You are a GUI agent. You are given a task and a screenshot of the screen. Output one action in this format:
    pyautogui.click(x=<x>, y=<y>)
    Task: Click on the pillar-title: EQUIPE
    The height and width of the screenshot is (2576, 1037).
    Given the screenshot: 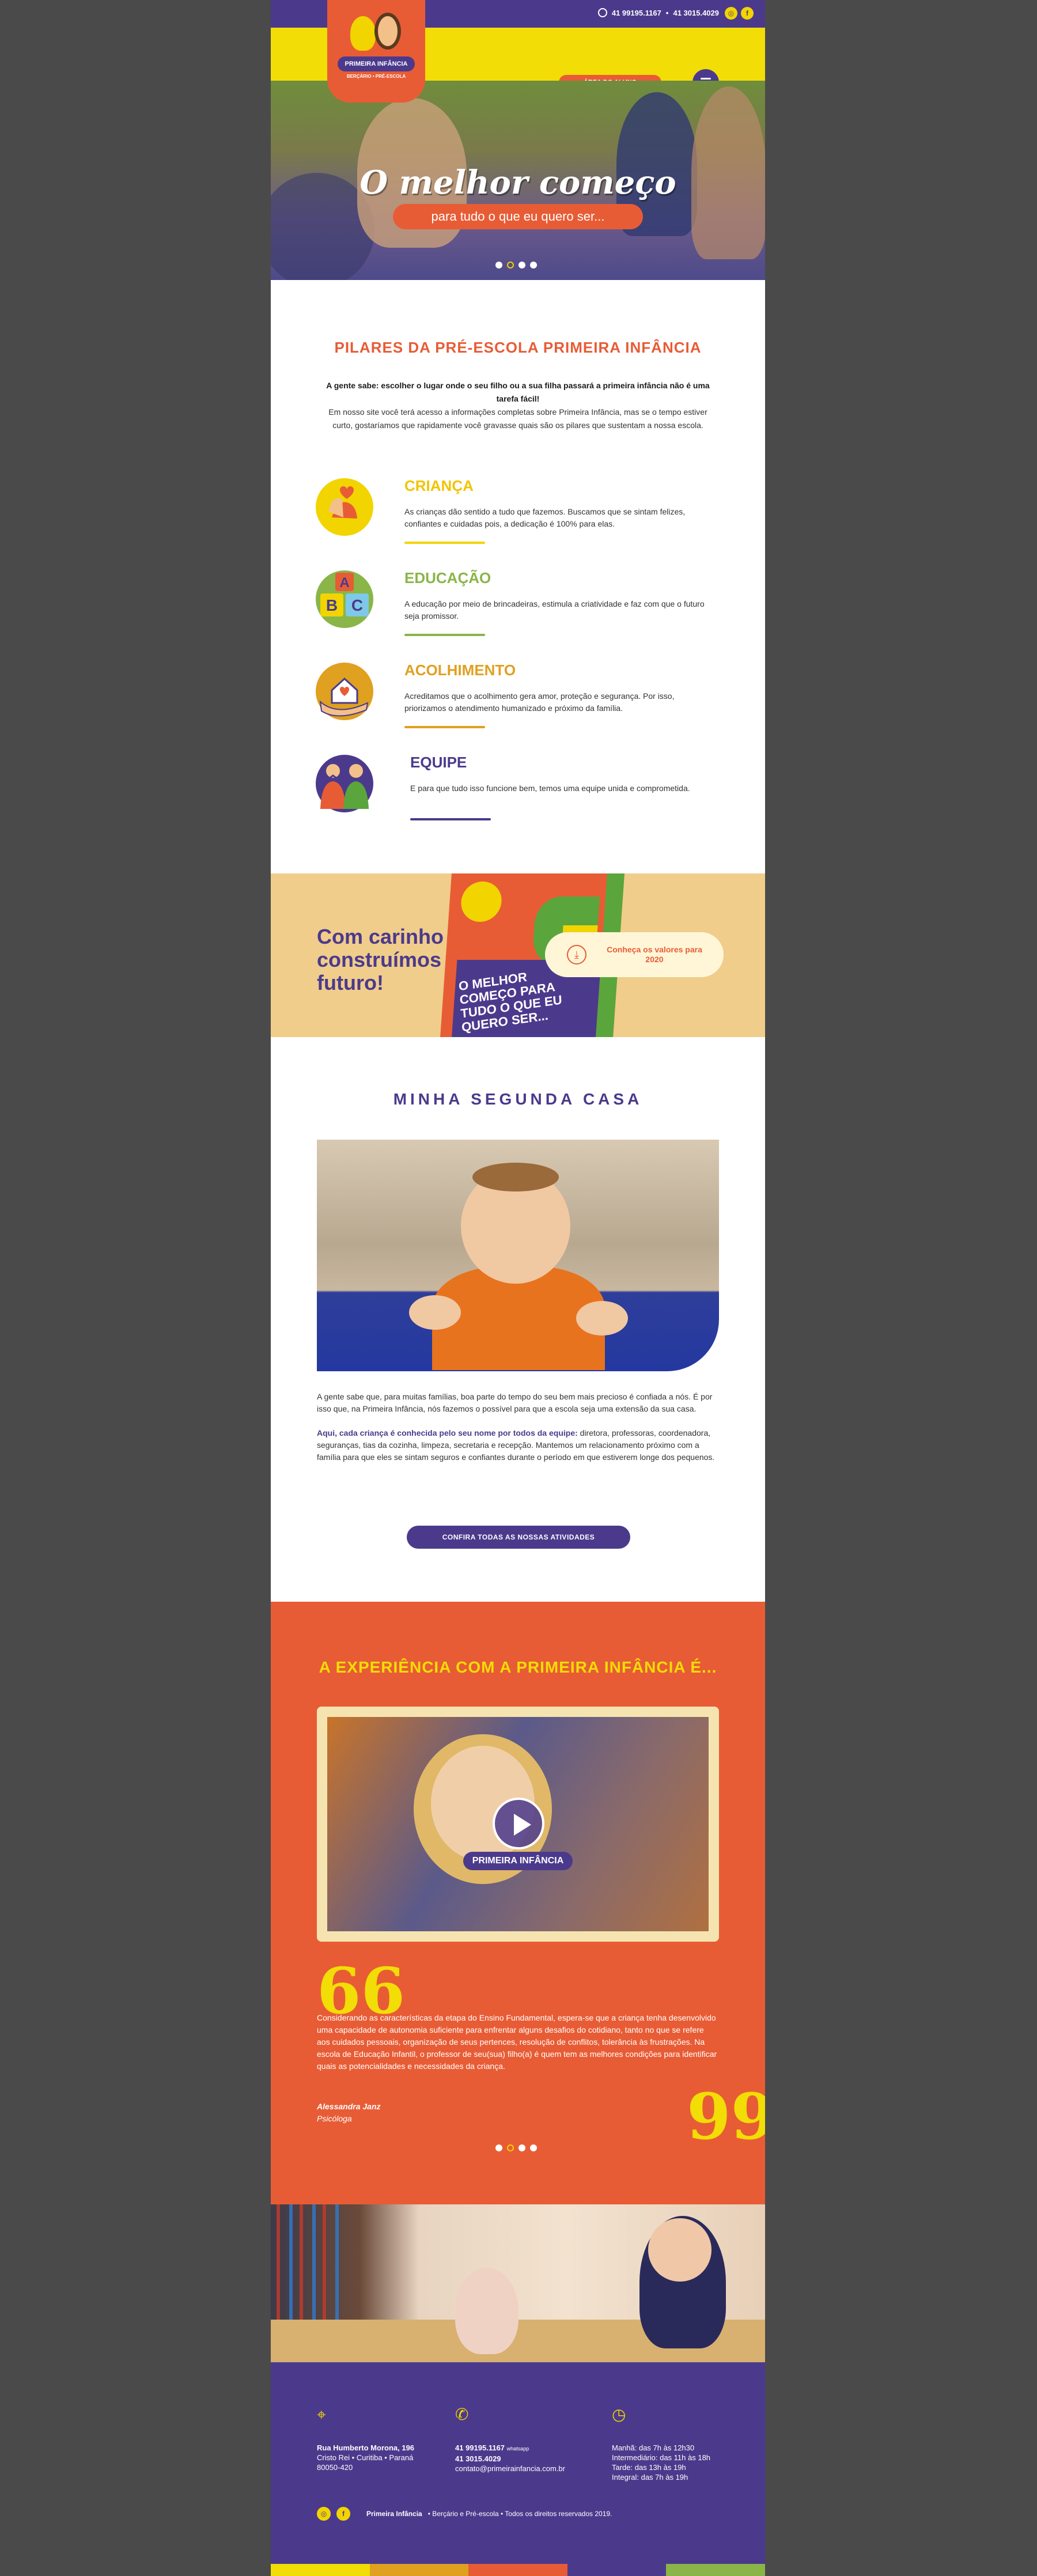 What is the action you would take?
    pyautogui.click(x=438, y=762)
    